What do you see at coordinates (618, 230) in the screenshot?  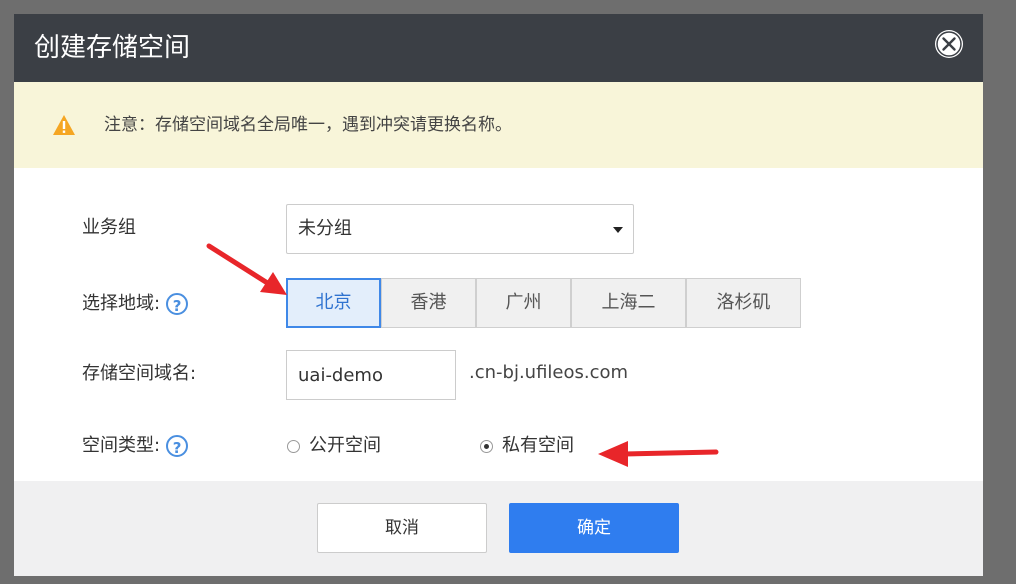 I see `caret-down-icon` at bounding box center [618, 230].